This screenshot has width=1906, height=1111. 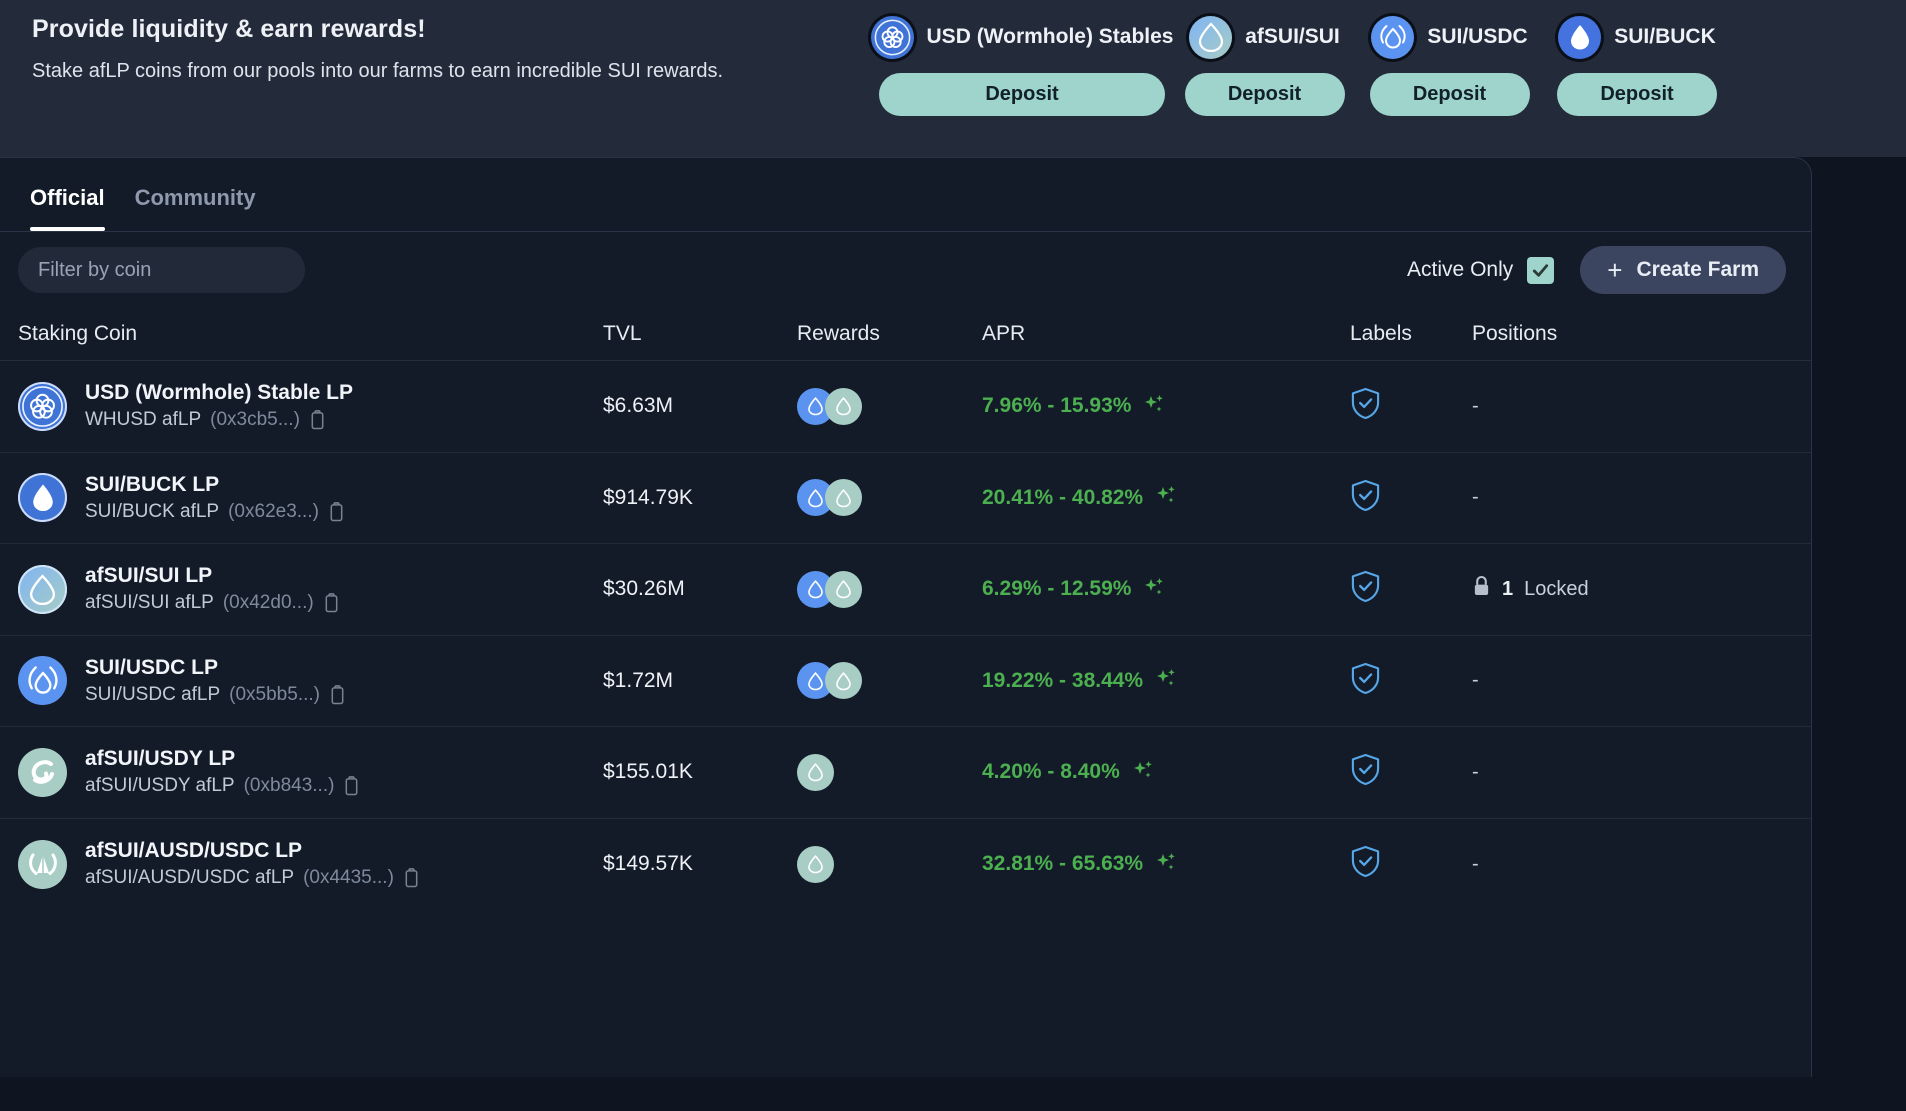 I want to click on promo-card-sui-usdc: SUI/USDC Deposit, so click(x=1449, y=62).